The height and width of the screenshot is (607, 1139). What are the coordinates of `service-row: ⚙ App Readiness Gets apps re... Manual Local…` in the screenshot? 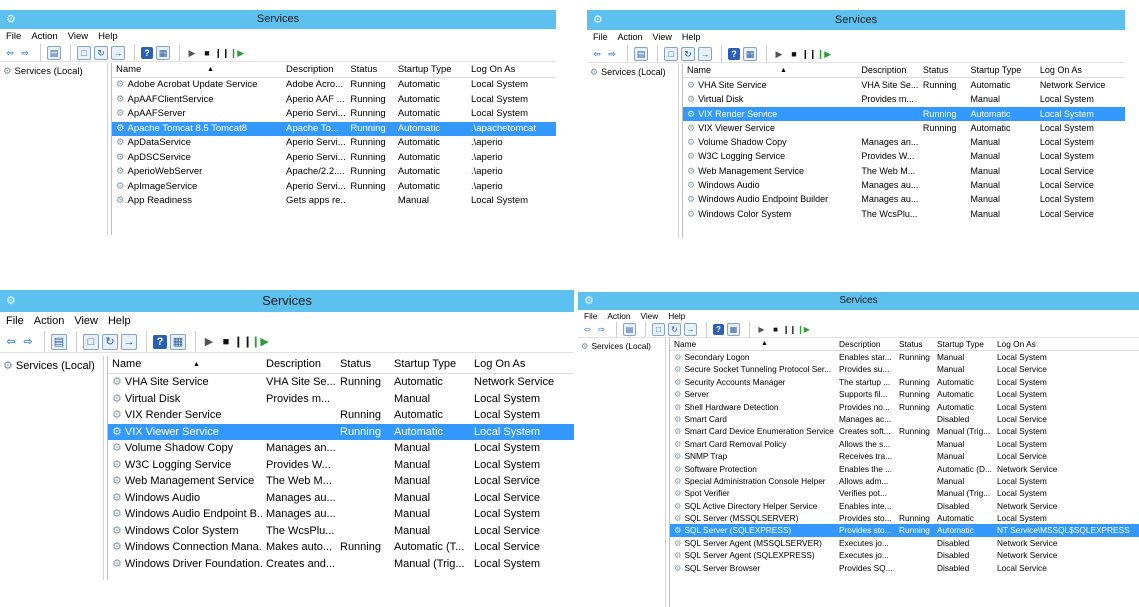 It's located at (334, 201).